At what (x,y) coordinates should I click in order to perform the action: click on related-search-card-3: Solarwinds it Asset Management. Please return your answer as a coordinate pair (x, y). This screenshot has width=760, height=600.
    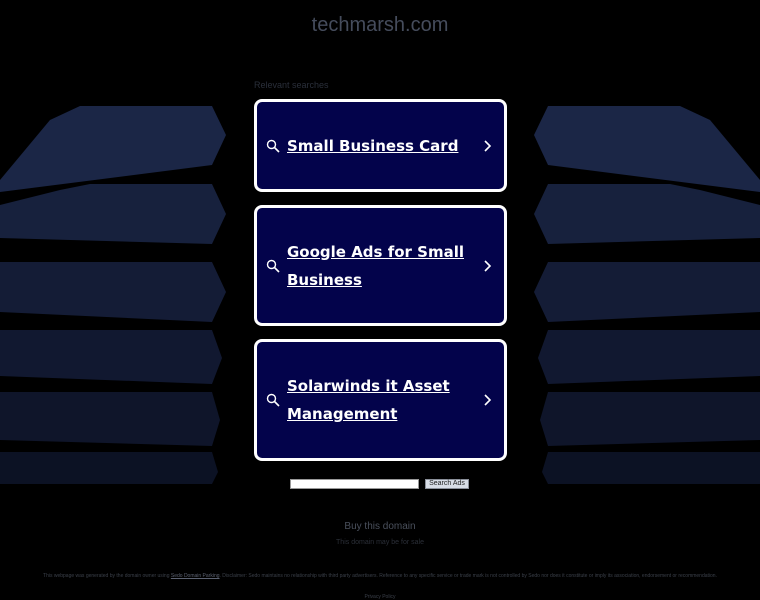
    Looking at the image, I should click on (380, 400).